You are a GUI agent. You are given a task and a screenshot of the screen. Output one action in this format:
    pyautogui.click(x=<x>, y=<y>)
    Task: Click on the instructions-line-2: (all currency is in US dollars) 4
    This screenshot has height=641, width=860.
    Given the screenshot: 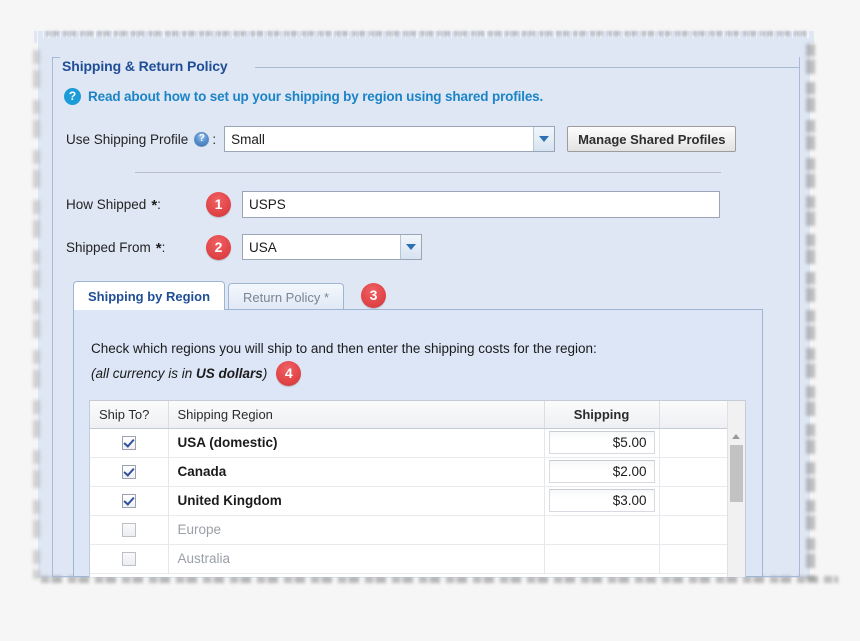 What is the action you would take?
    pyautogui.click(x=421, y=373)
    